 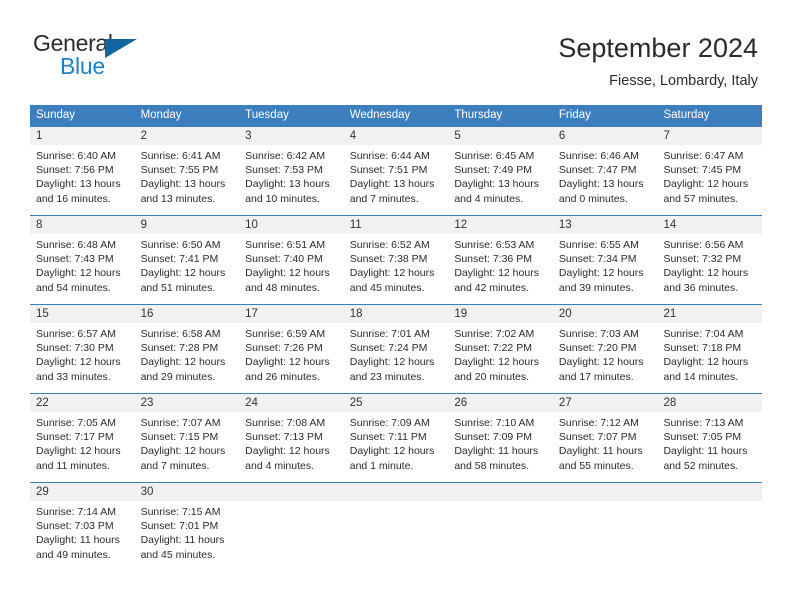 What do you see at coordinates (161, 115) in the screenshot?
I see `weekday-header-monday: Monday` at bounding box center [161, 115].